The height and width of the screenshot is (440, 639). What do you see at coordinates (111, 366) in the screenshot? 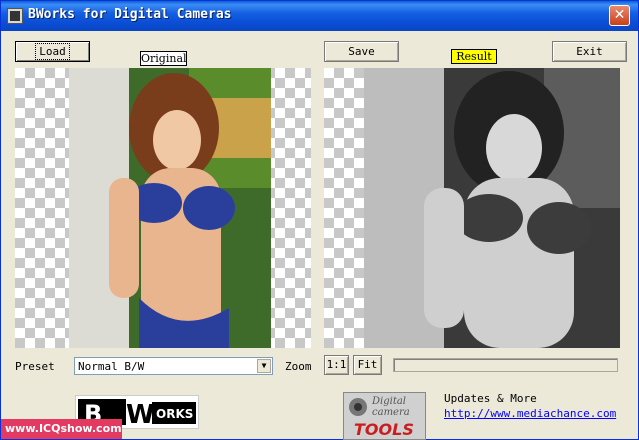
I see `preset-select-value: Normal B/W` at bounding box center [111, 366].